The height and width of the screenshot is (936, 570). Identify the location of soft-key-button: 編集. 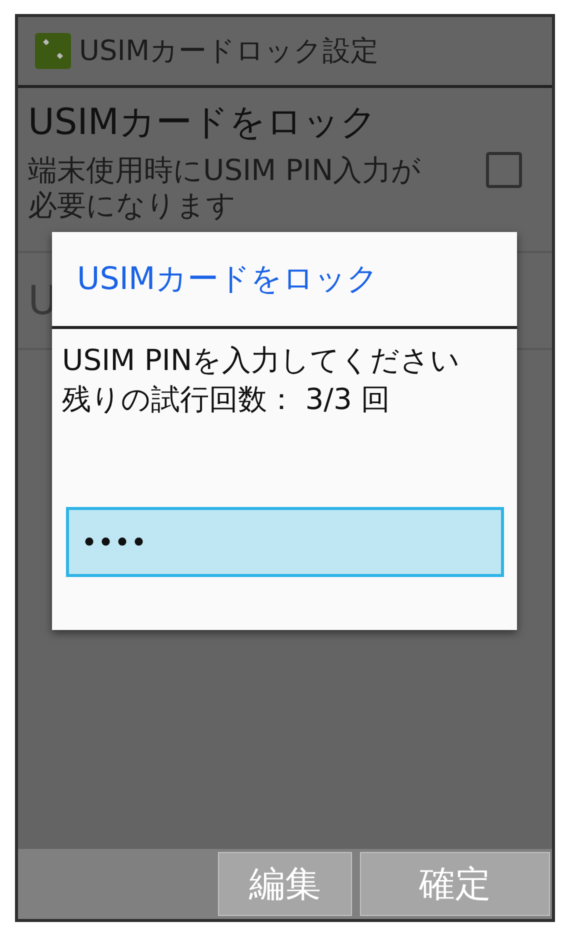
(285, 884).